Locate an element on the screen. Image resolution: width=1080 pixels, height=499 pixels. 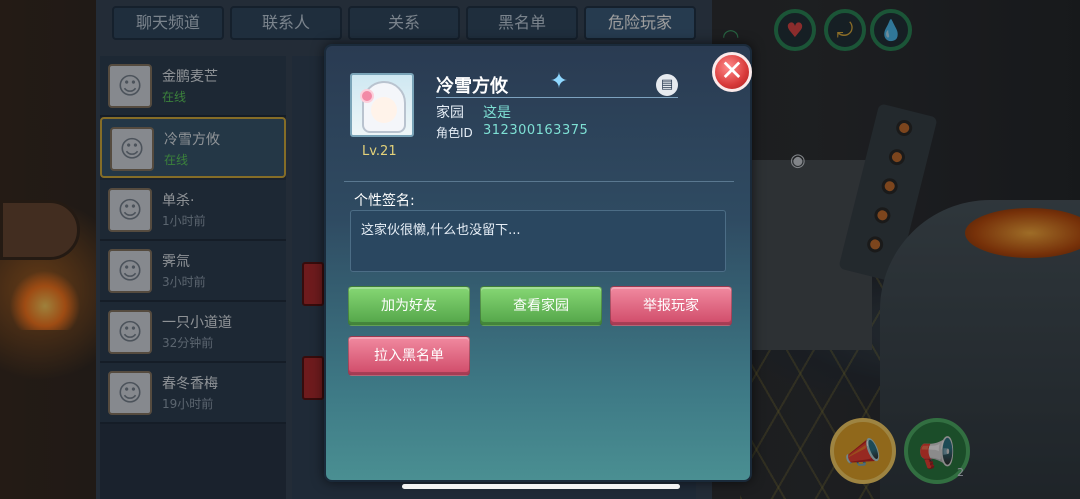
flower-icon is located at coordinates (367, 96).